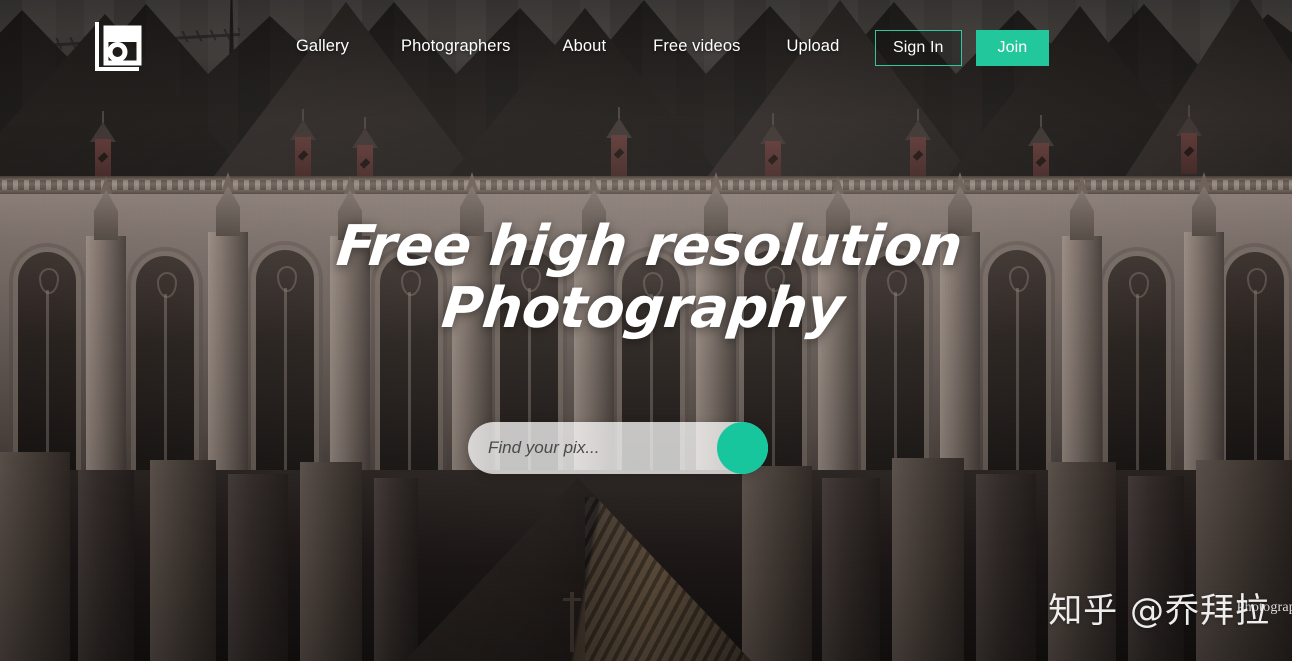 The height and width of the screenshot is (661, 1292). Describe the element at coordinates (456, 46) in the screenshot. I see `nav-item-photographers: Photographers` at that location.